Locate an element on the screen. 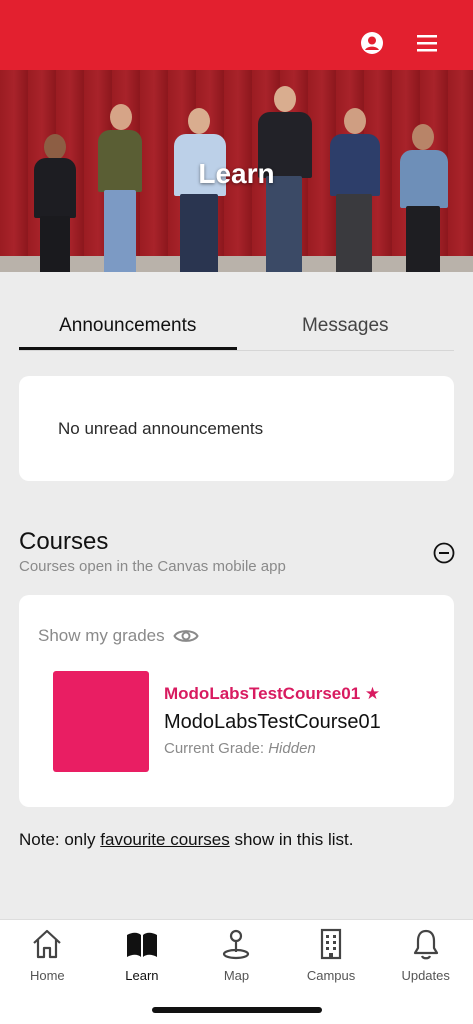 The height and width of the screenshot is (1024, 473). nav-item-home: Home is located at coordinates (47, 972).